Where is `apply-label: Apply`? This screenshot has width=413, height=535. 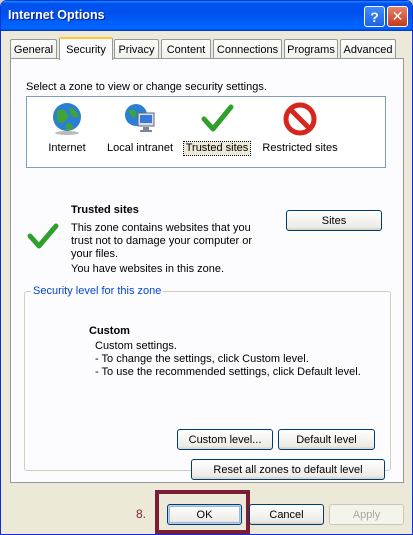
apply-label: Apply is located at coordinates (366, 514).